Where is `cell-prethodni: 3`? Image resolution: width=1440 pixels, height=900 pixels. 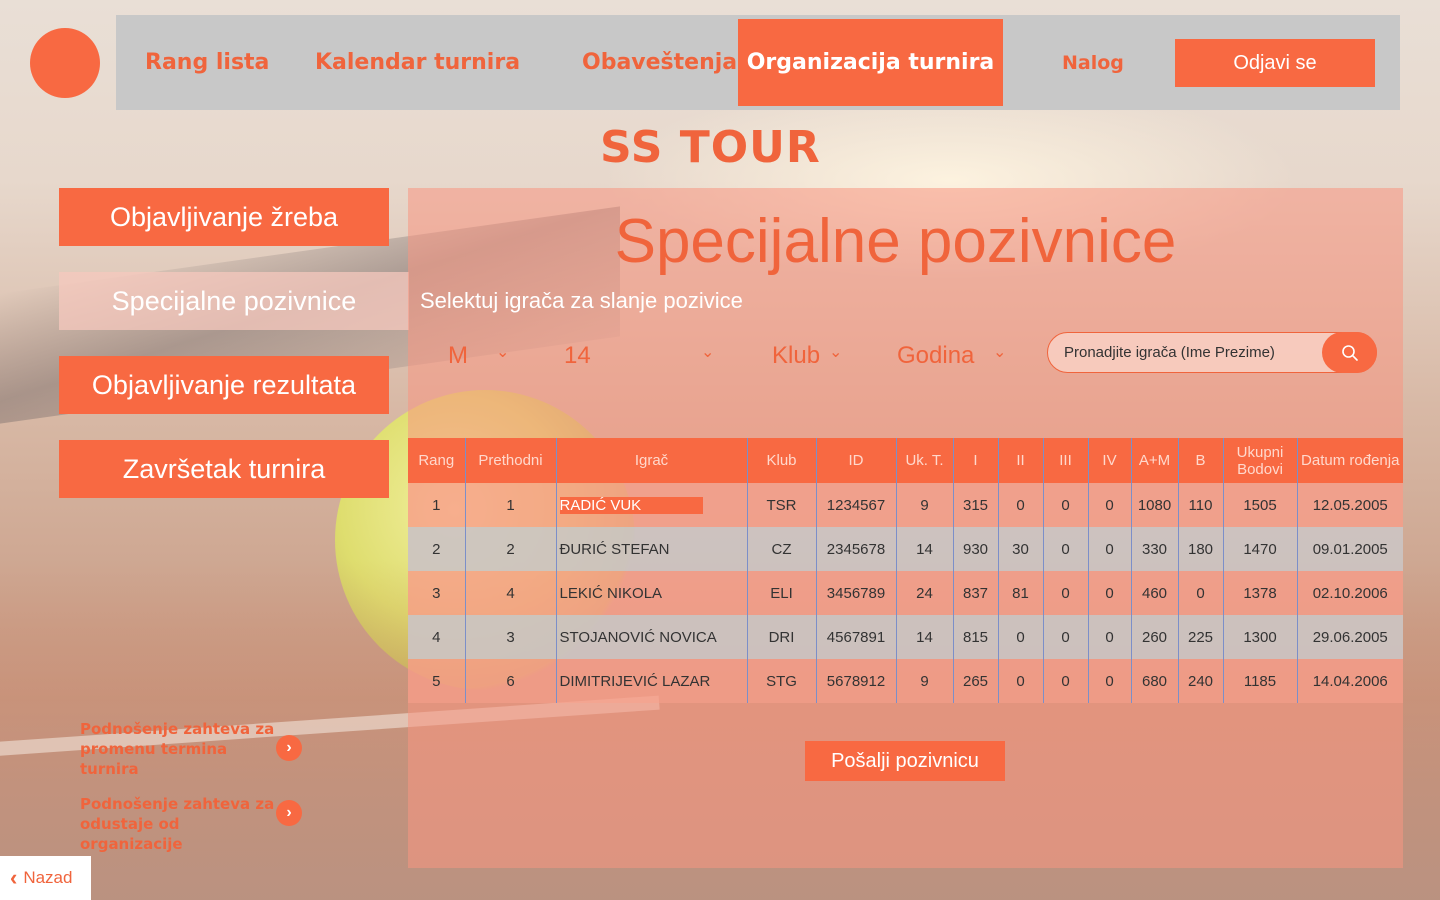 cell-prethodni: 3 is located at coordinates (510, 637).